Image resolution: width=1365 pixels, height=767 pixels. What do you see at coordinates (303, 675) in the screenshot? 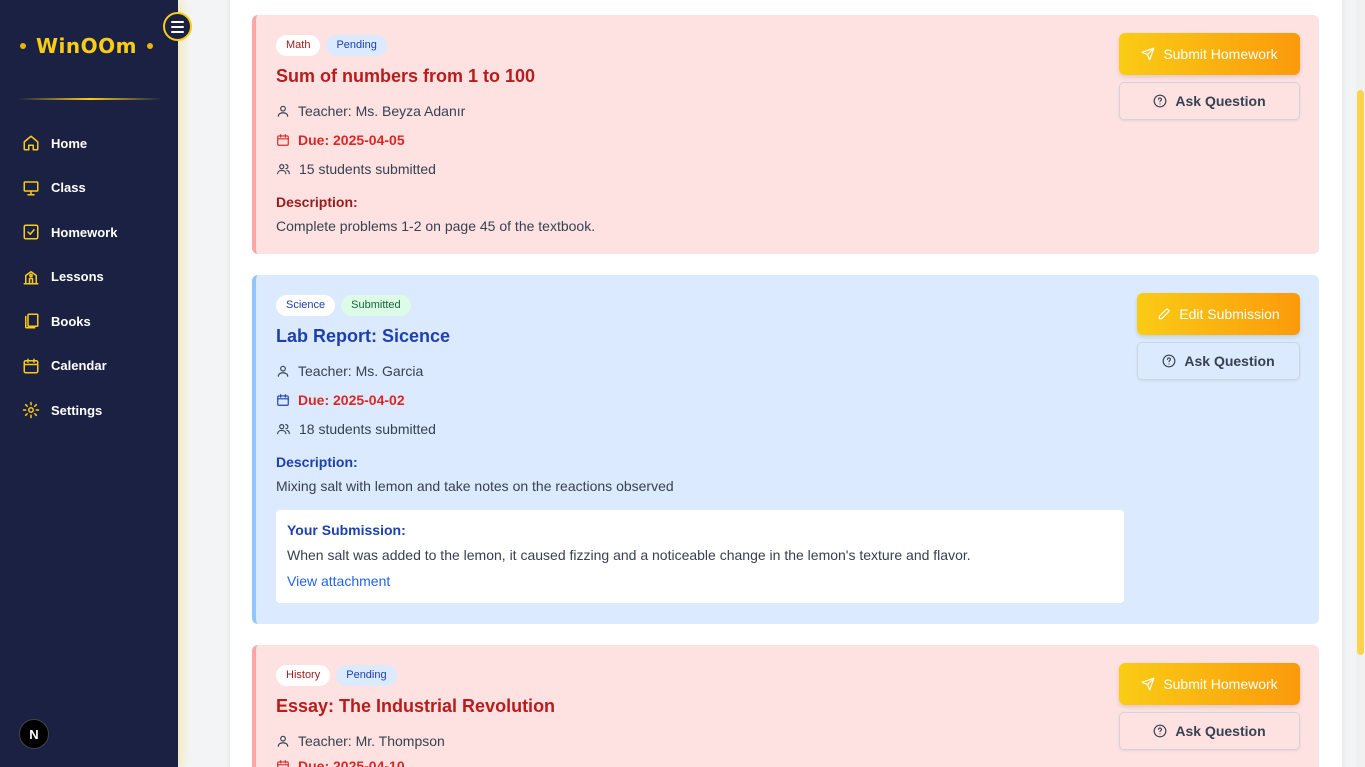
I see `subject-badge: History` at bounding box center [303, 675].